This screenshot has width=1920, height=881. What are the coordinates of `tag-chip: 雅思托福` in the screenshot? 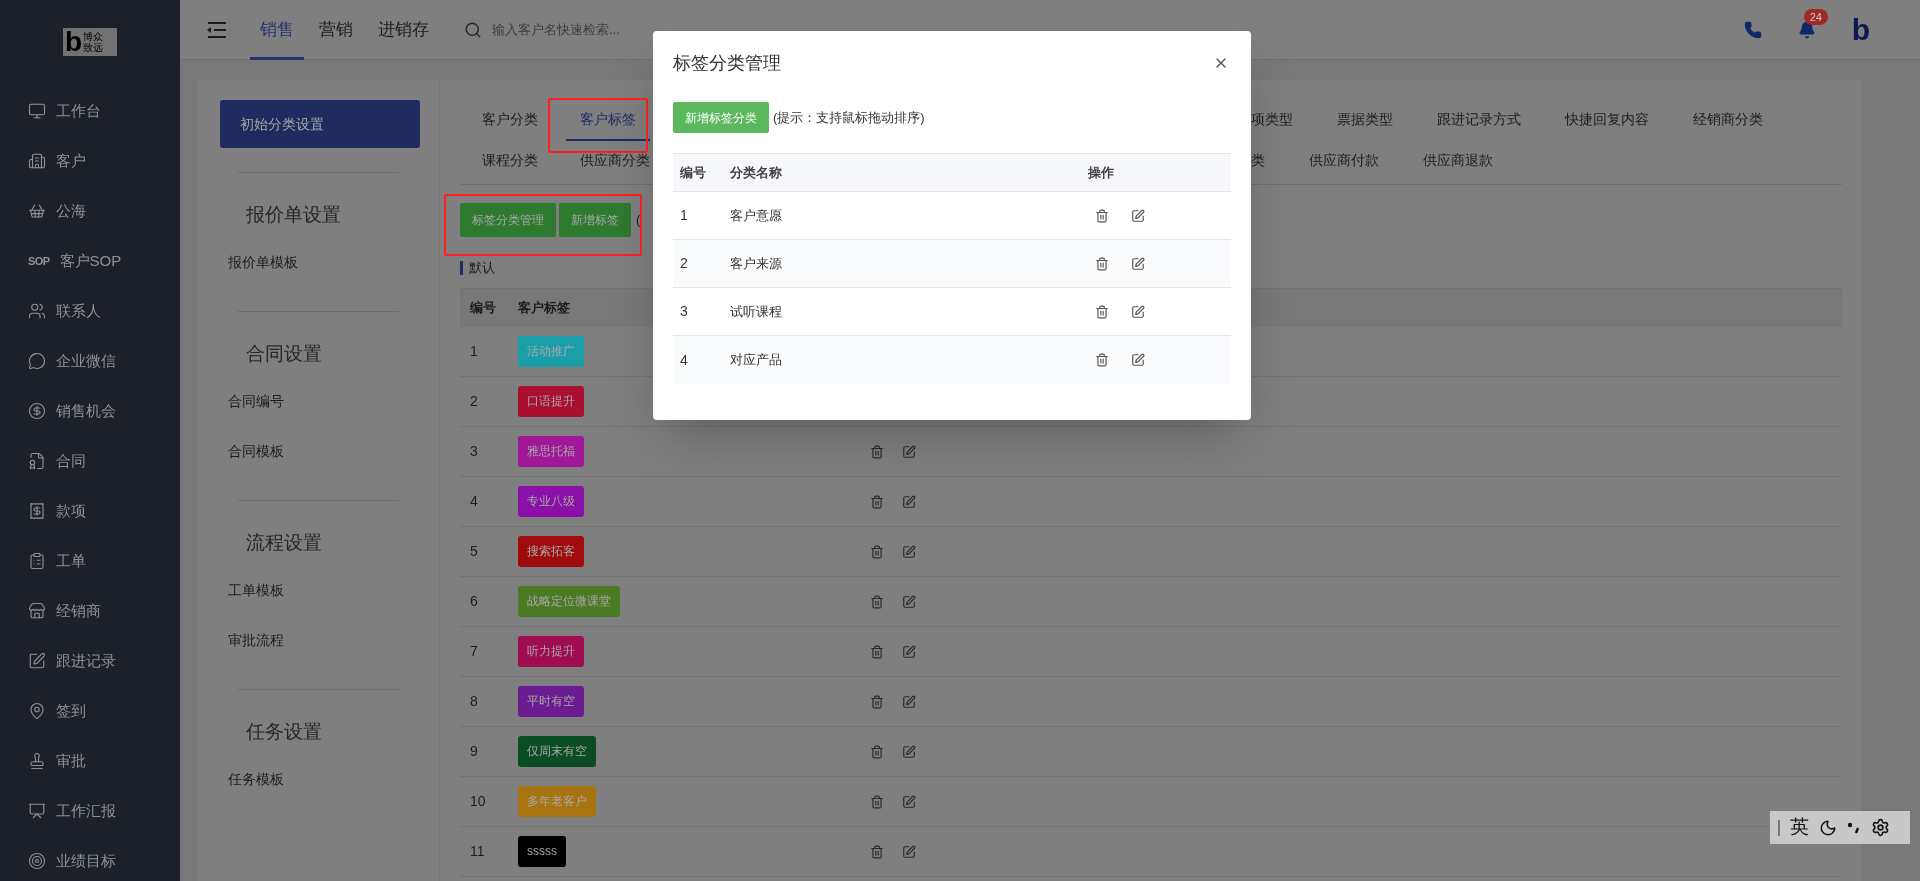 It's located at (551, 451).